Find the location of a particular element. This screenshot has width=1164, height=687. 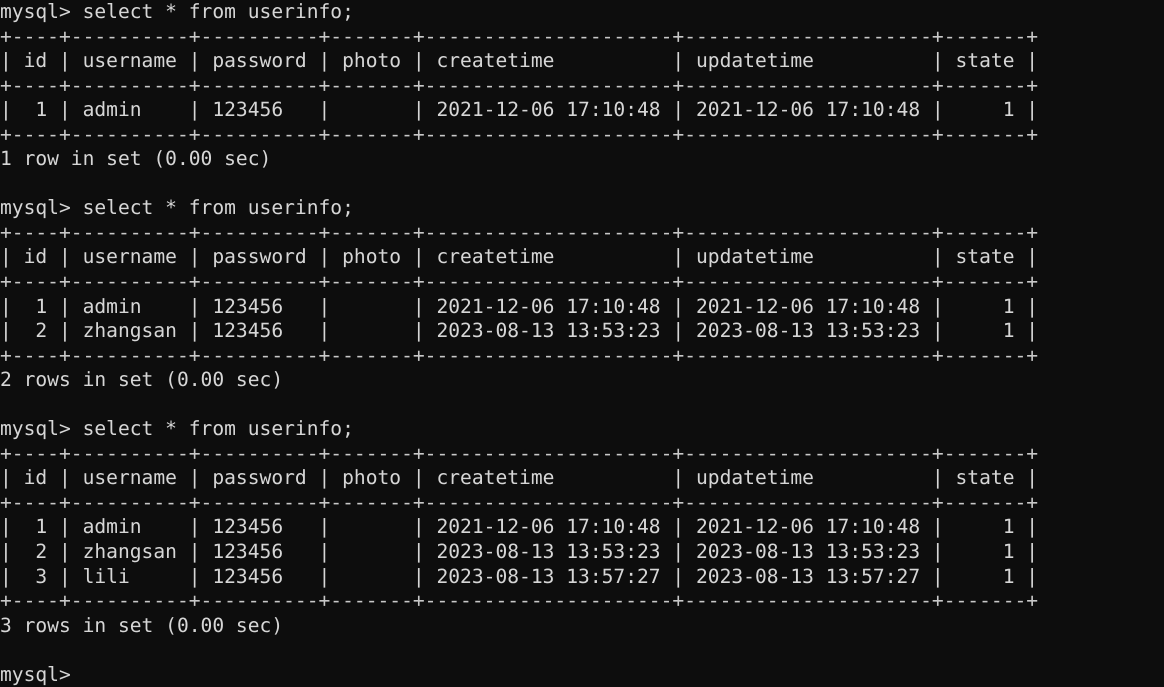

command-line-2: mysql> select * from userinfo; is located at coordinates (177, 208).